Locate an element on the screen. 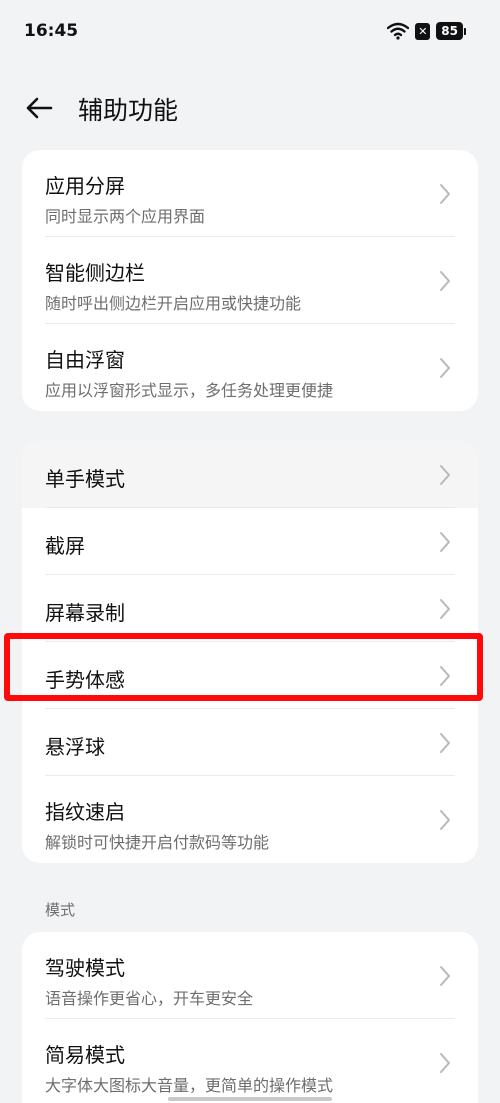 This screenshot has height=1103, width=500. item-subtitle: 语音操作更省心，开车更安全 is located at coordinates (149, 998).